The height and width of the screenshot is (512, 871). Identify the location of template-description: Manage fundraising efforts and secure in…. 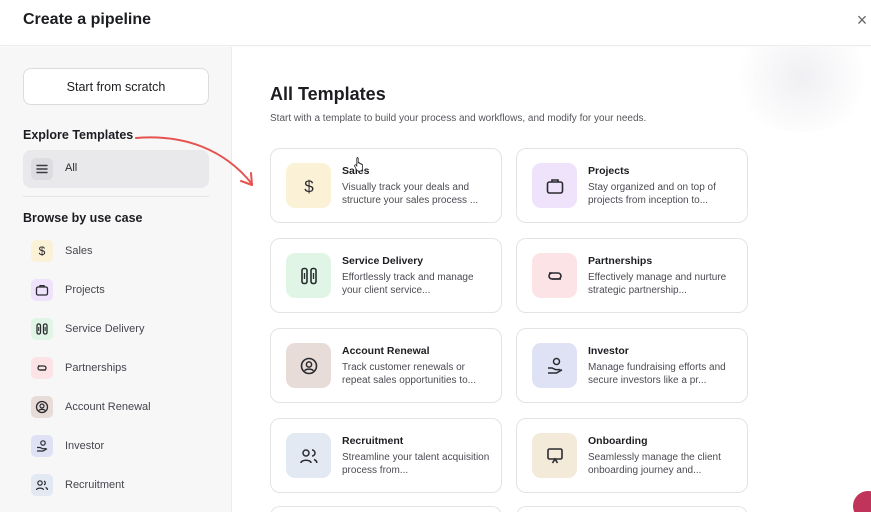
(657, 374).